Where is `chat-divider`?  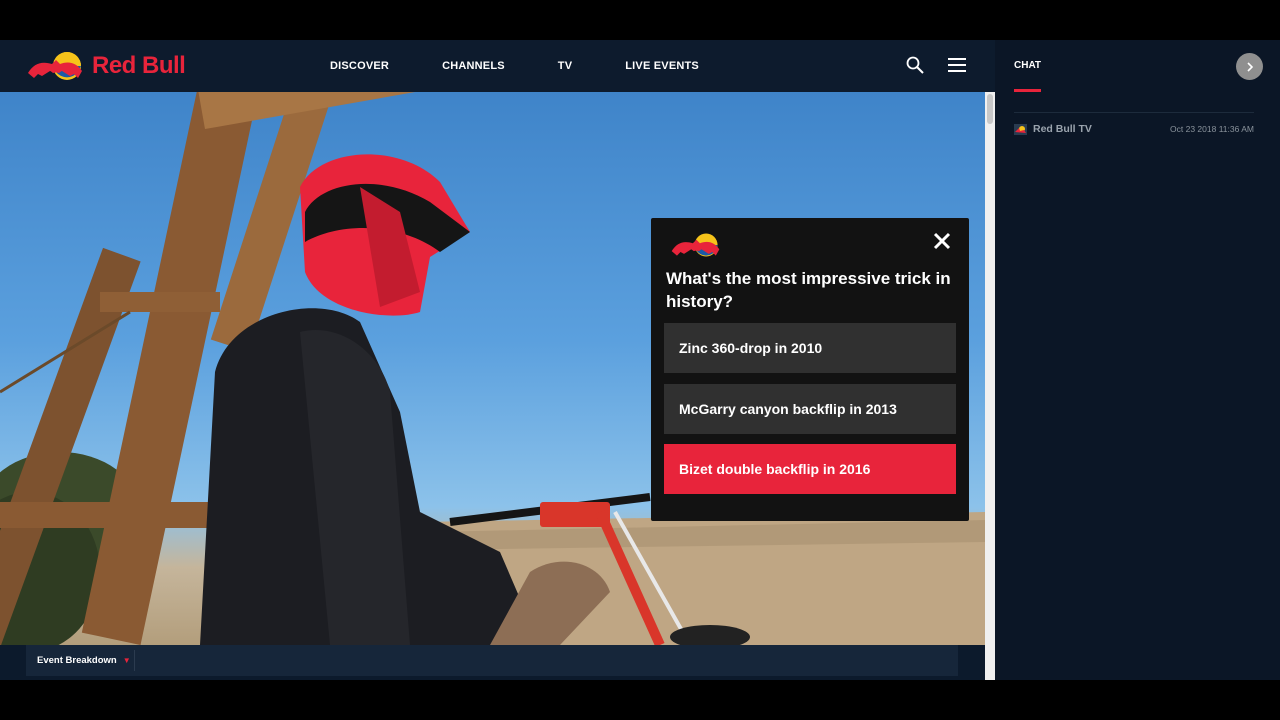 chat-divider is located at coordinates (1134, 112).